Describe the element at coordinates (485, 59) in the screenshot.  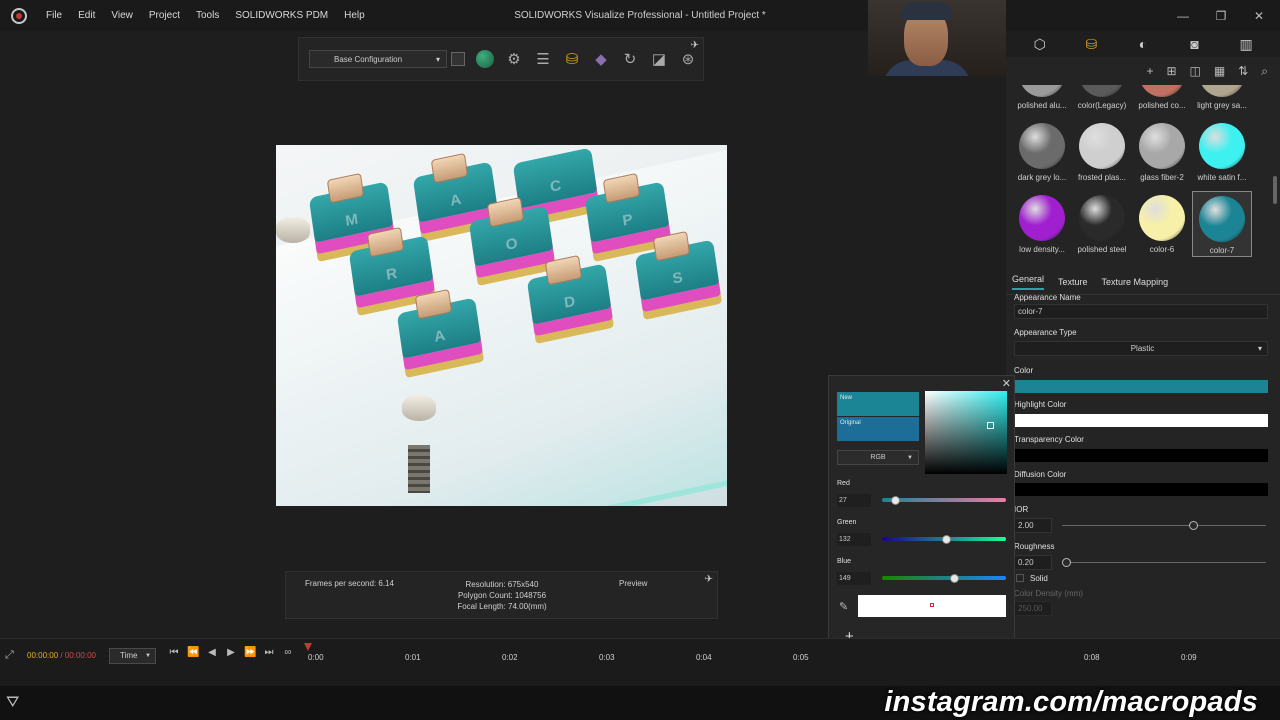
I see `environment-sphere-icon` at that location.